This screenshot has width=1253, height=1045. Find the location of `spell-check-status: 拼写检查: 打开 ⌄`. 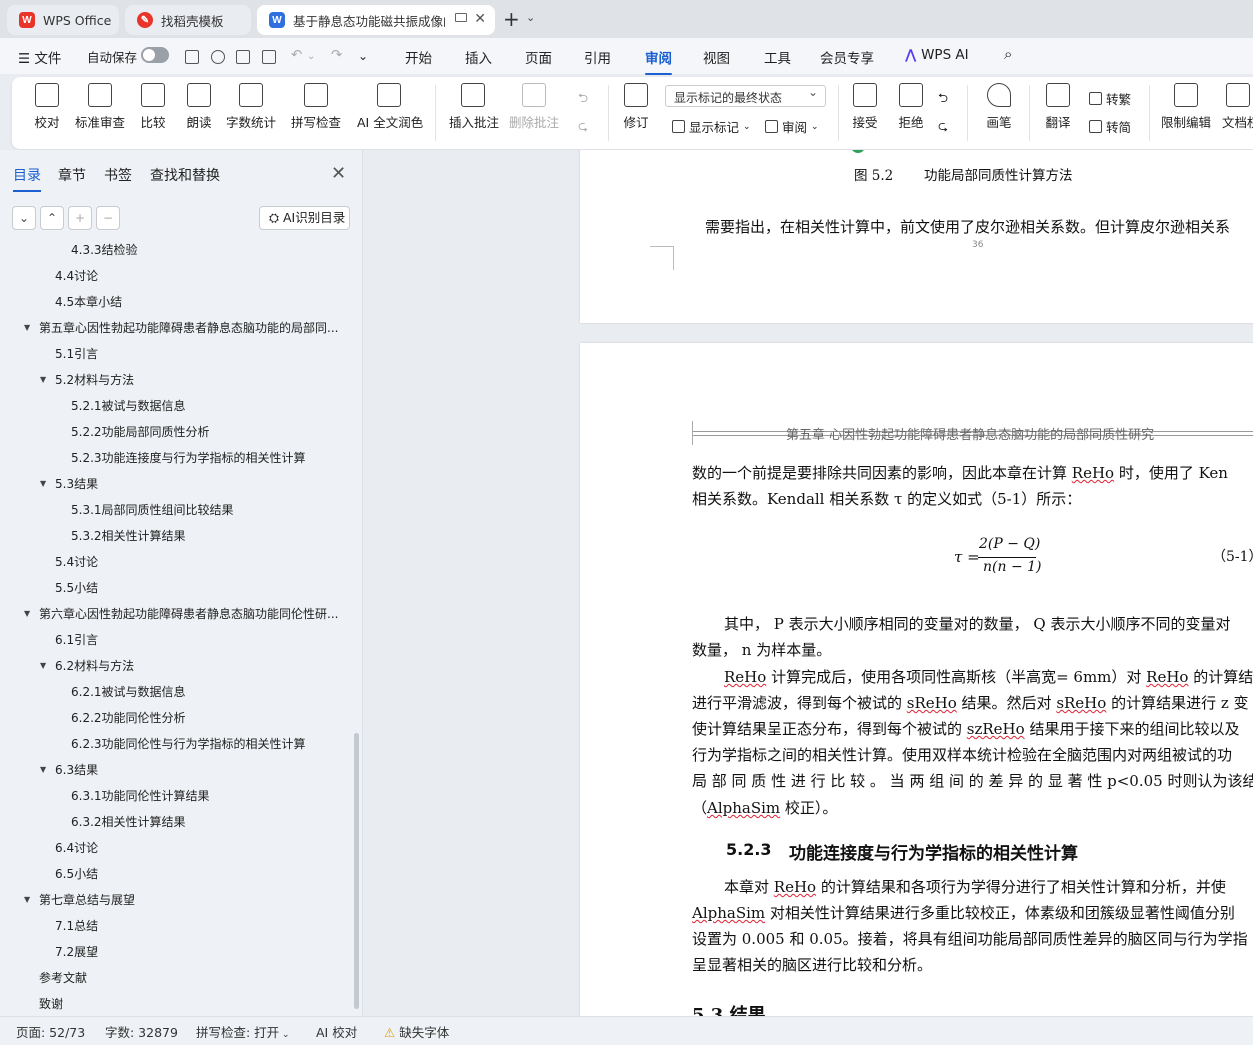

spell-check-status: 拼写检查: 打开 ⌄ is located at coordinates (243, 1031).